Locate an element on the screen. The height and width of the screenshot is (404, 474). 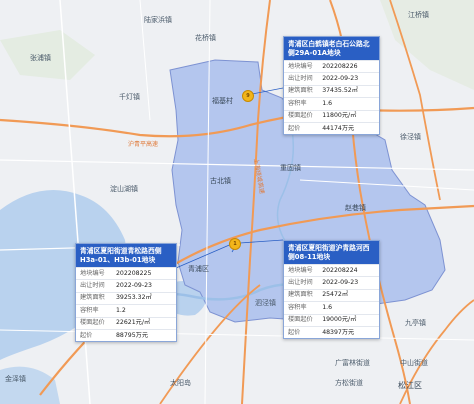
card-row: 起价 44174万元 is located at coordinates (331, 128).